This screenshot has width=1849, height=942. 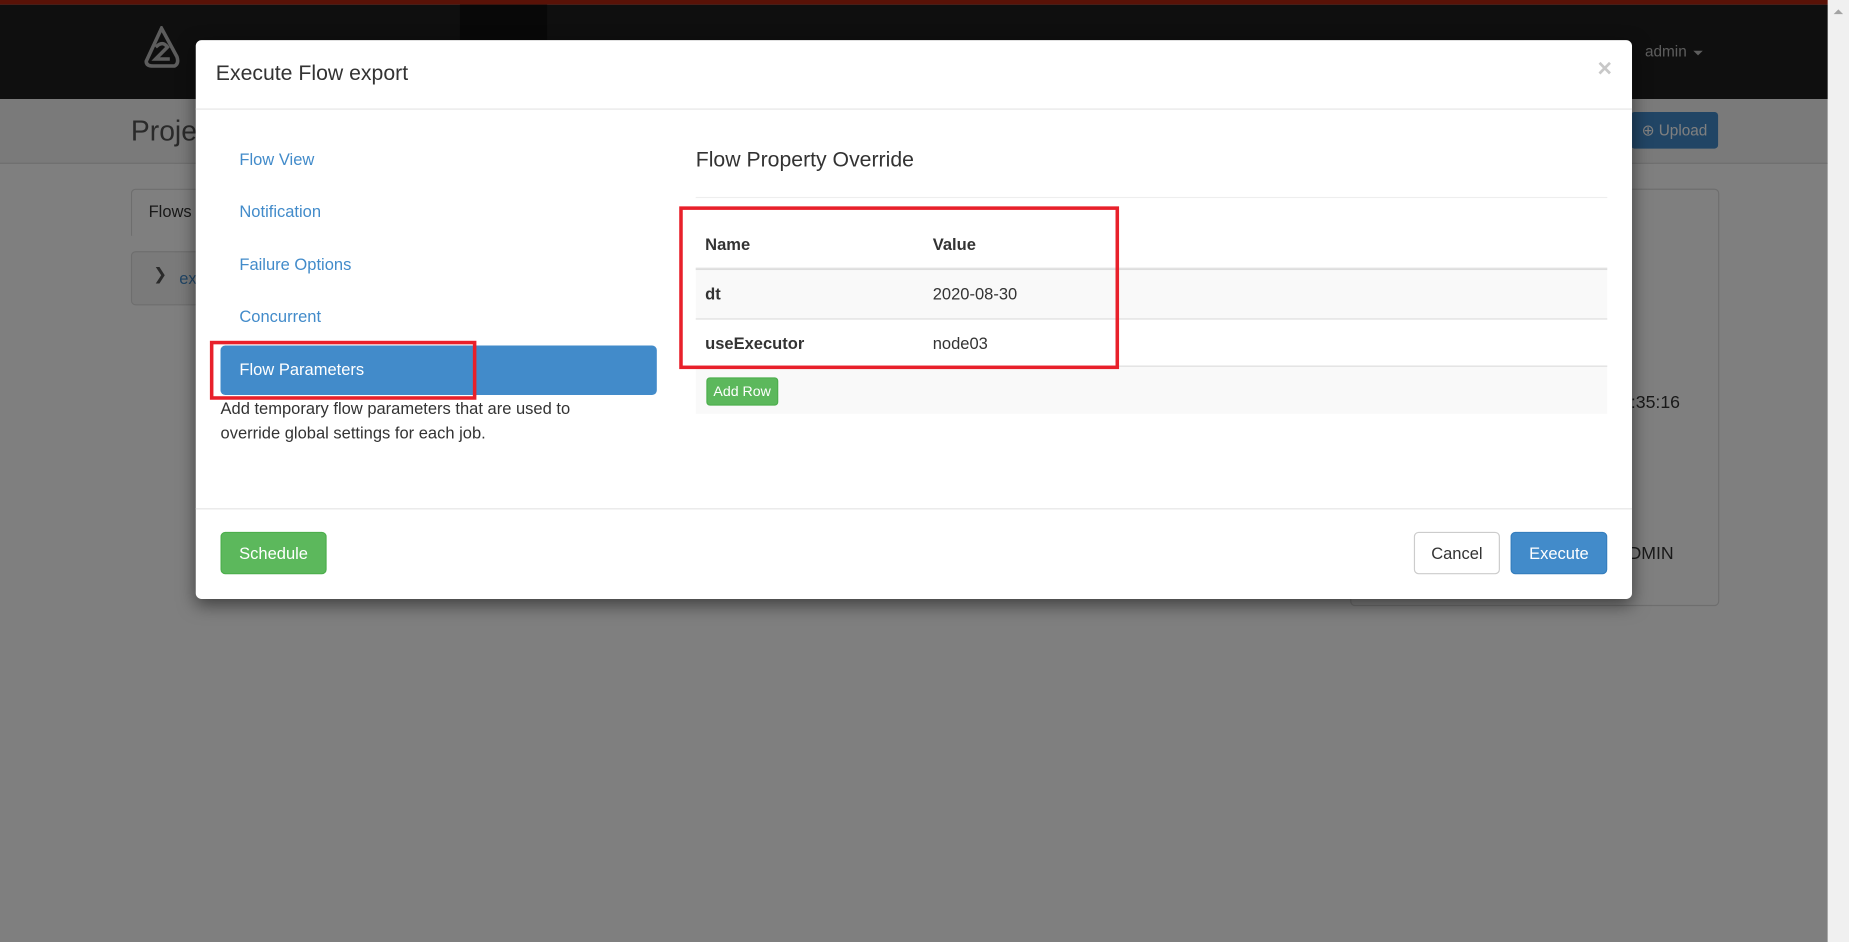 What do you see at coordinates (804, 159) in the screenshot?
I see `section-title: Flow Property Override` at bounding box center [804, 159].